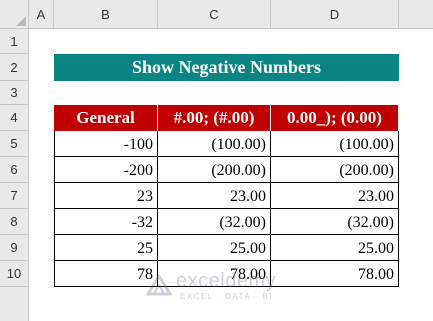 Image resolution: width=433 pixels, height=321 pixels. What do you see at coordinates (106, 222) in the screenshot?
I see `table-cell: -32` at bounding box center [106, 222].